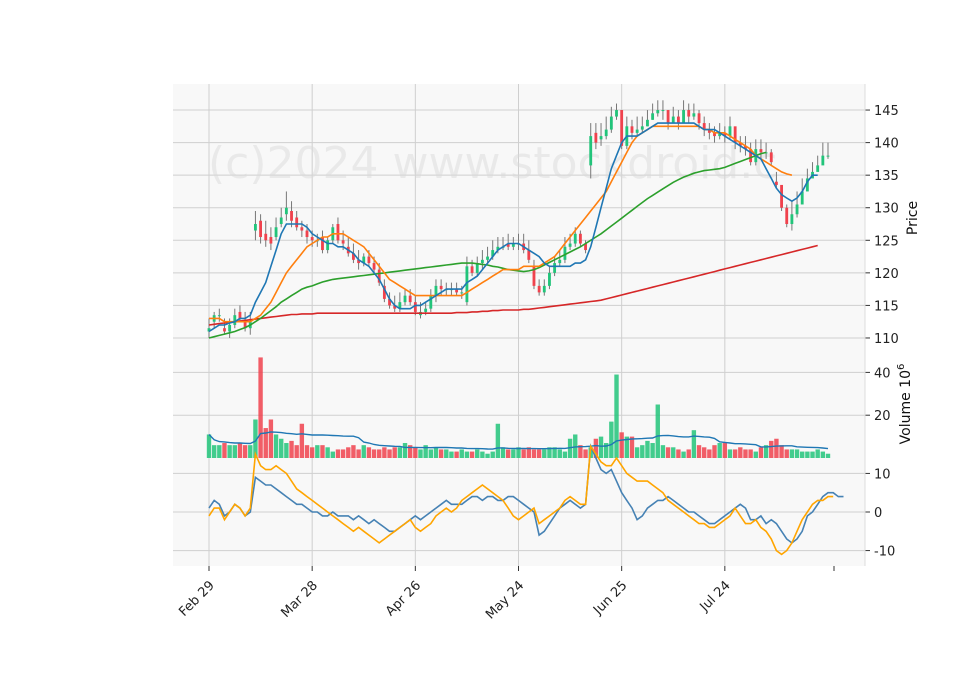 The image size is (960, 690). Describe the element at coordinates (886, 209) in the screenshot. I see `price-y-tick-label: 130` at that location.